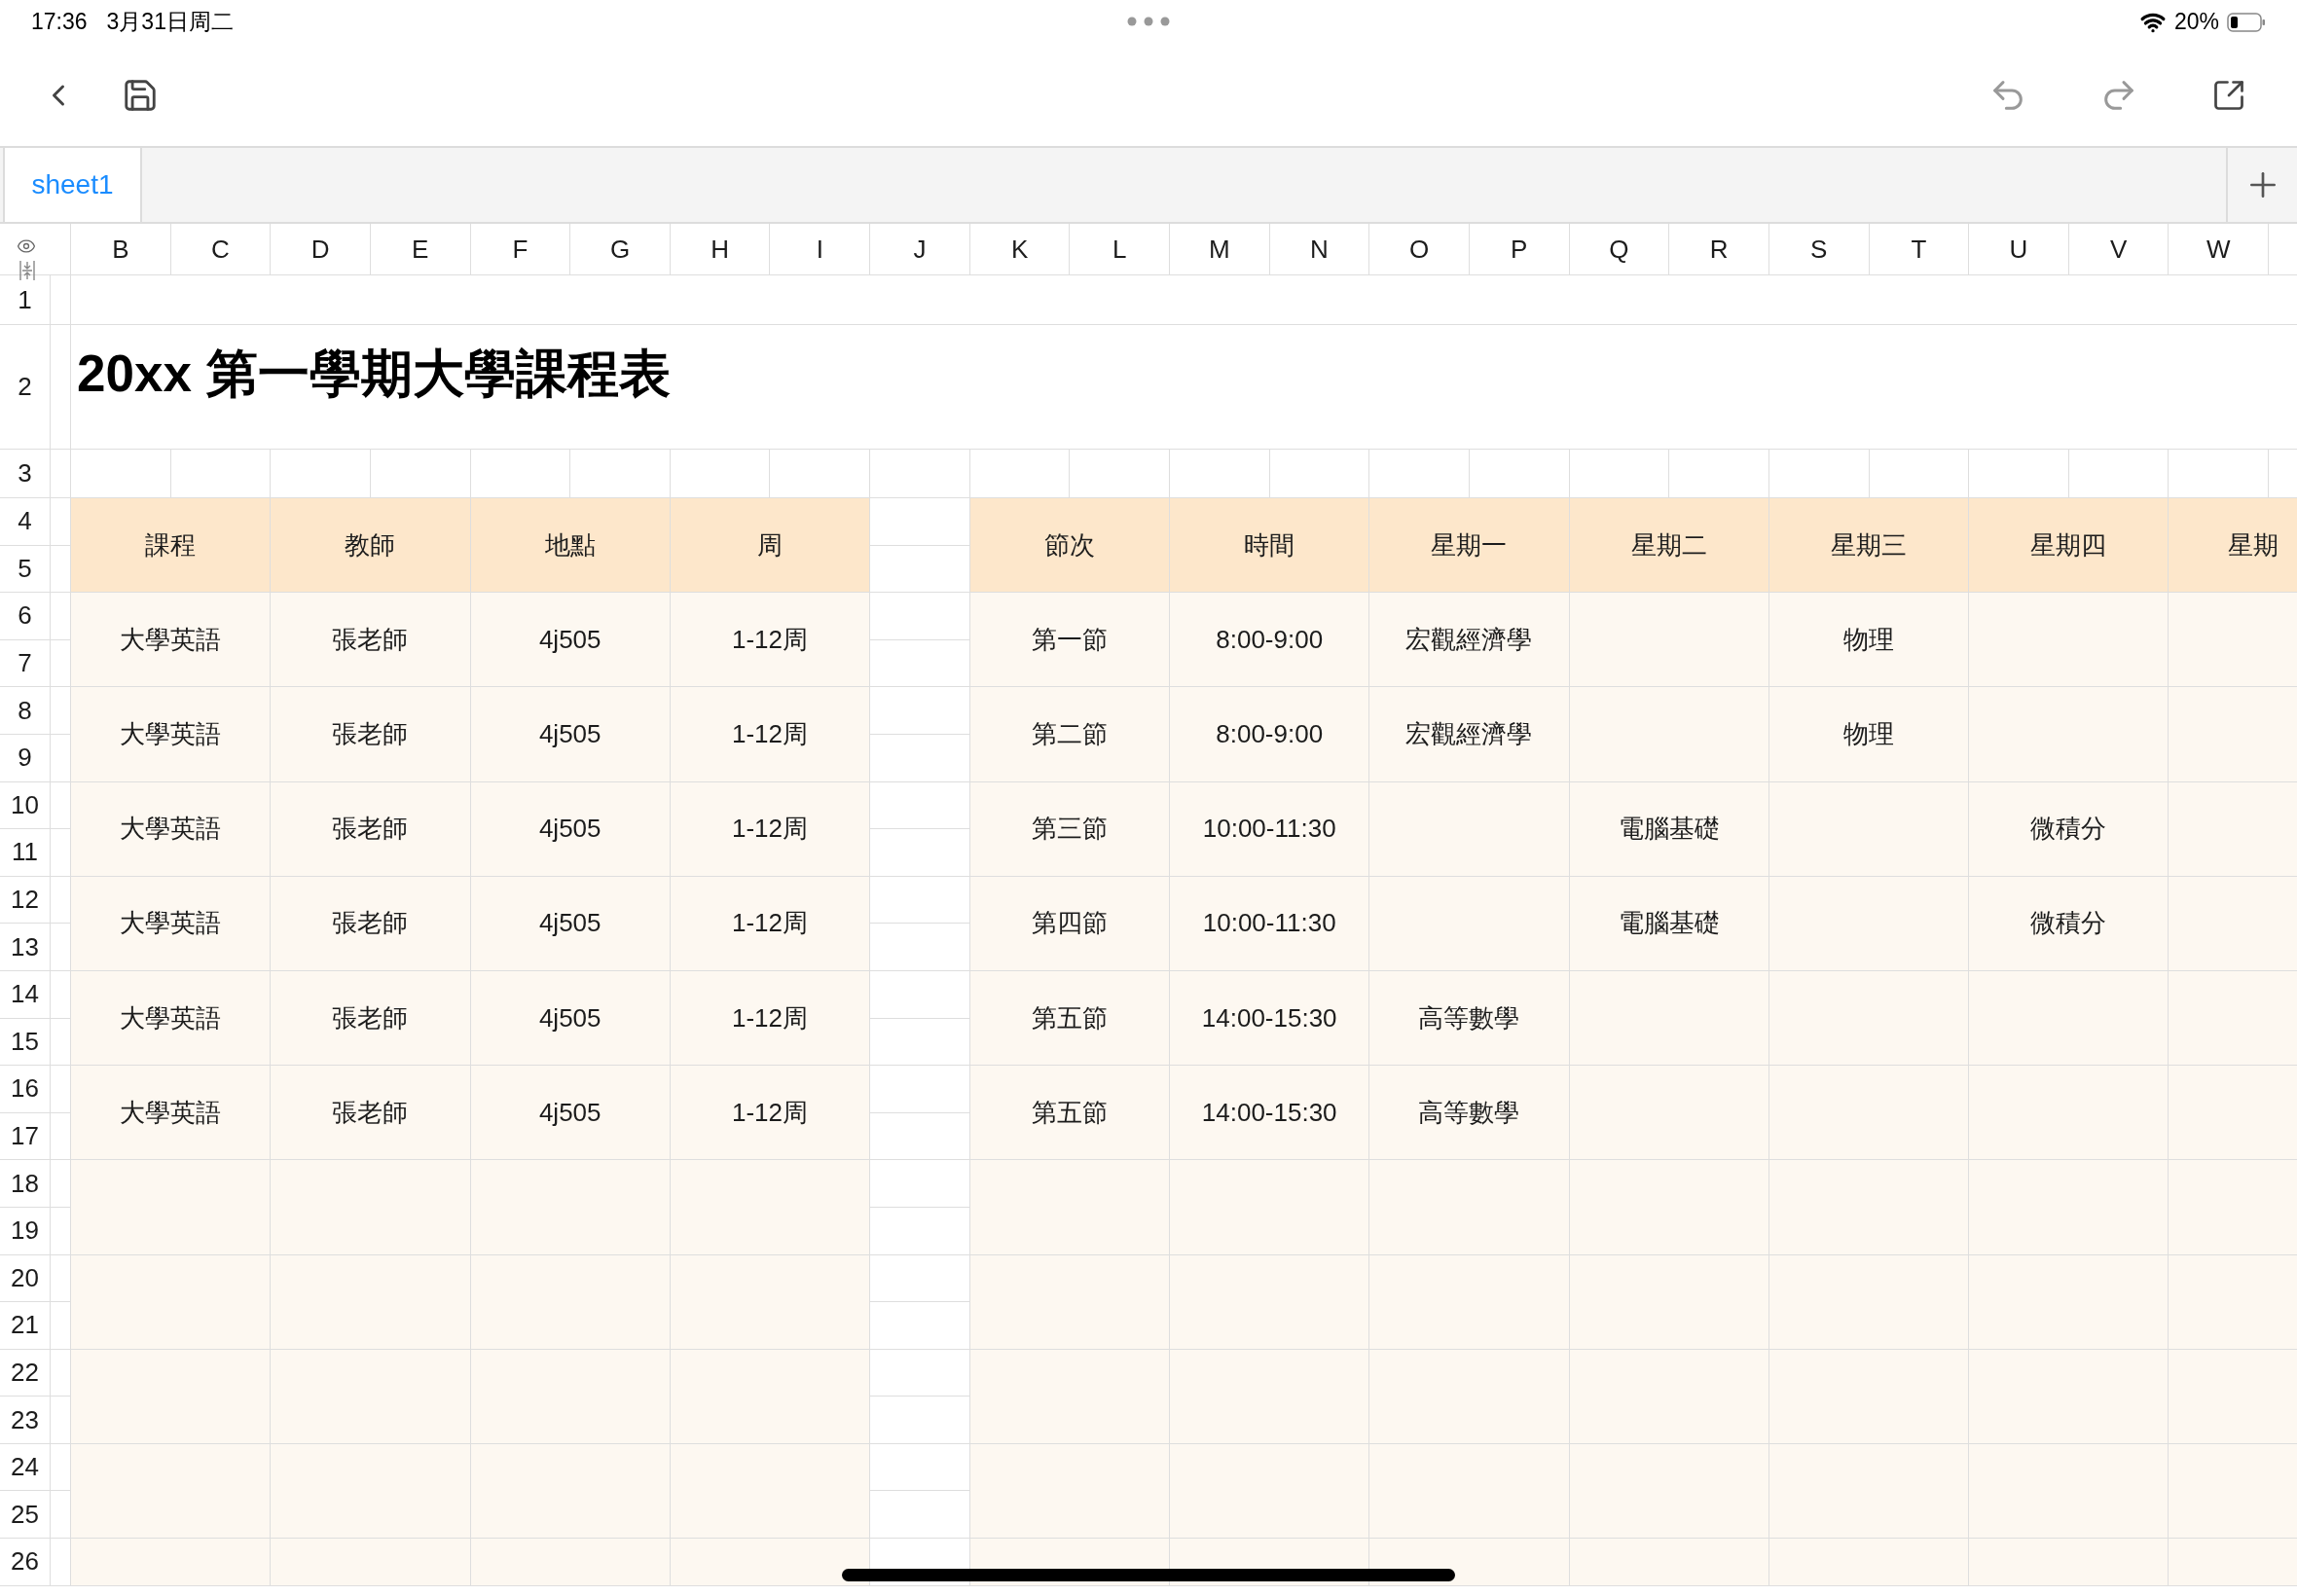  I want to click on table-cell: 第二節, so click(1070, 734).